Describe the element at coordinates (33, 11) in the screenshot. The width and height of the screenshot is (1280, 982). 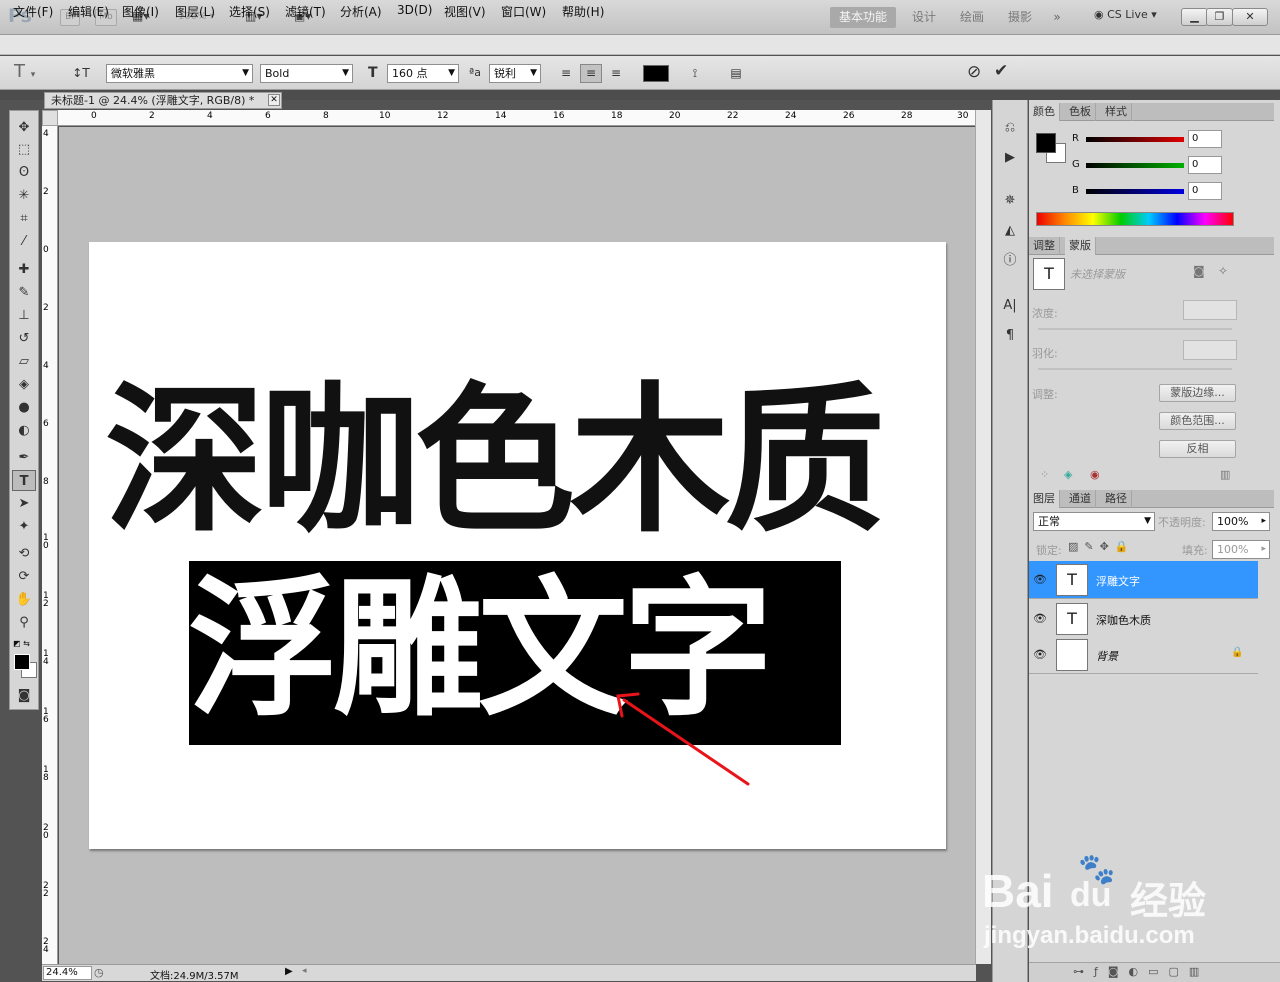
I see `menu-file: 文件(F)` at that location.